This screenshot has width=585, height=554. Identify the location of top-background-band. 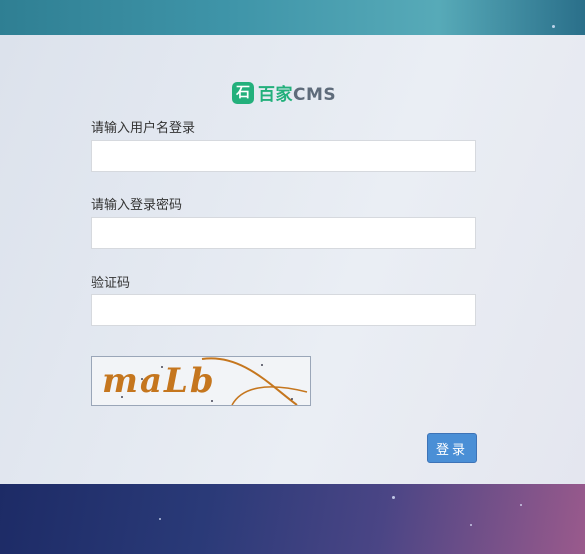
(292, 17).